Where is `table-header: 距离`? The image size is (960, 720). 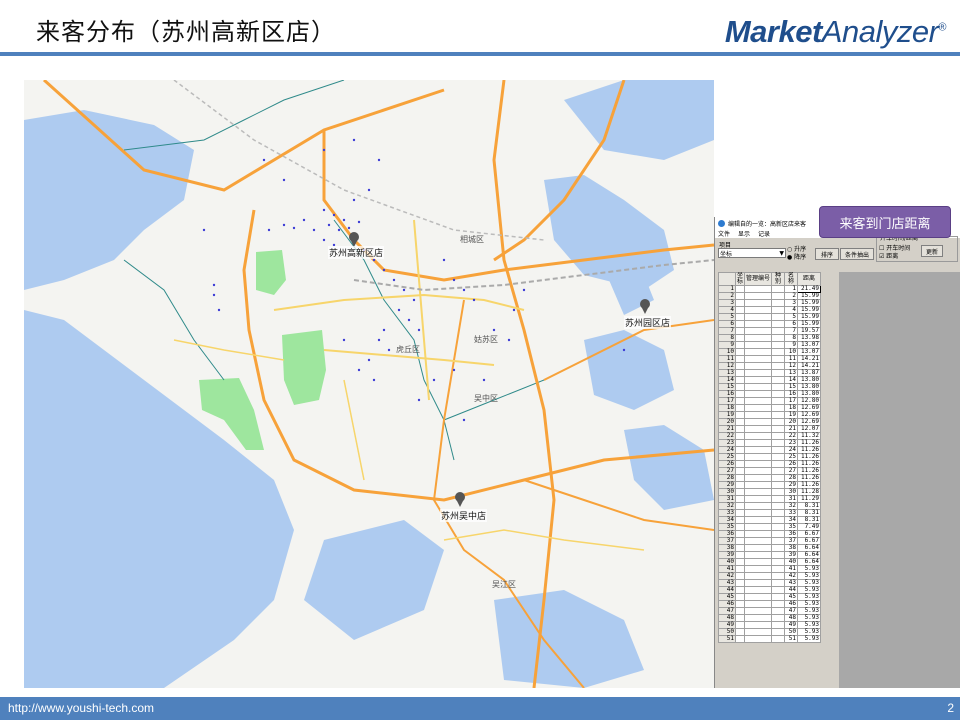
table-header: 距离 is located at coordinates (809, 279).